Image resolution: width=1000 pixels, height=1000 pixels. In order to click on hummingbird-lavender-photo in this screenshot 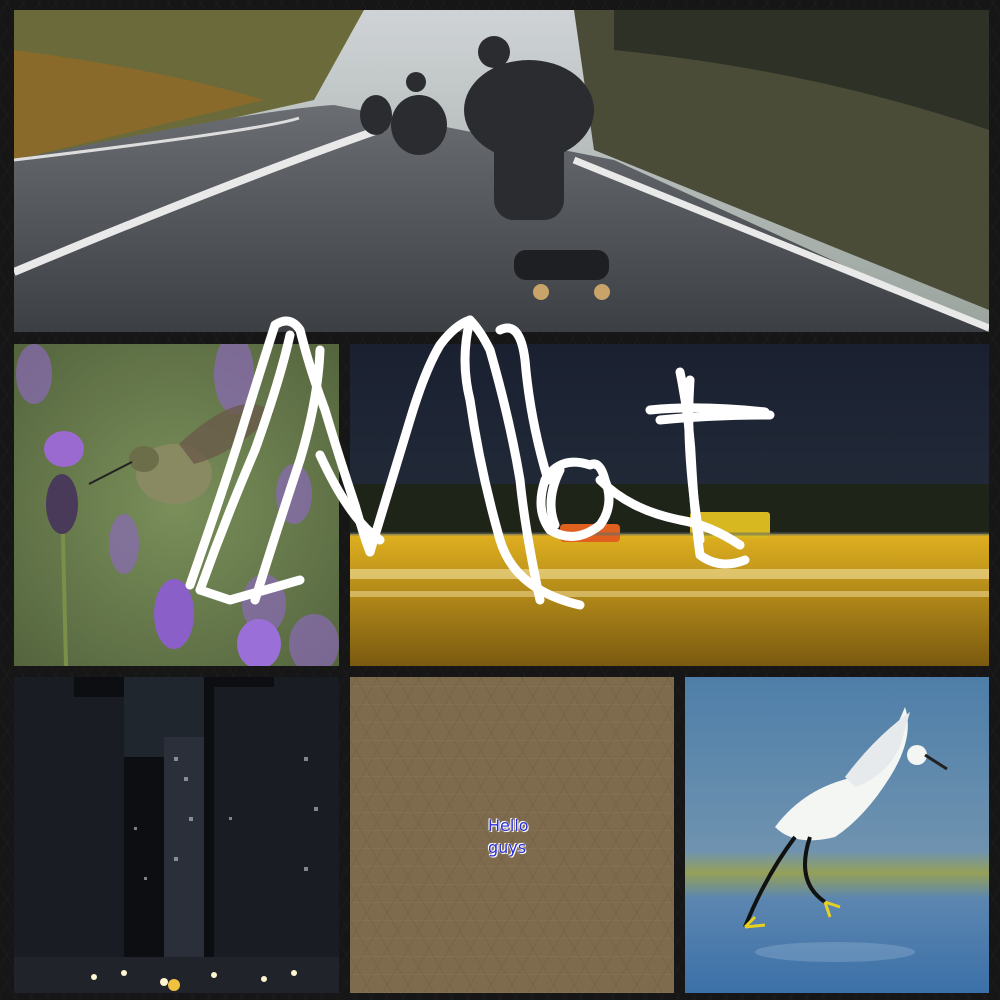, I will do `click(176, 505)`.